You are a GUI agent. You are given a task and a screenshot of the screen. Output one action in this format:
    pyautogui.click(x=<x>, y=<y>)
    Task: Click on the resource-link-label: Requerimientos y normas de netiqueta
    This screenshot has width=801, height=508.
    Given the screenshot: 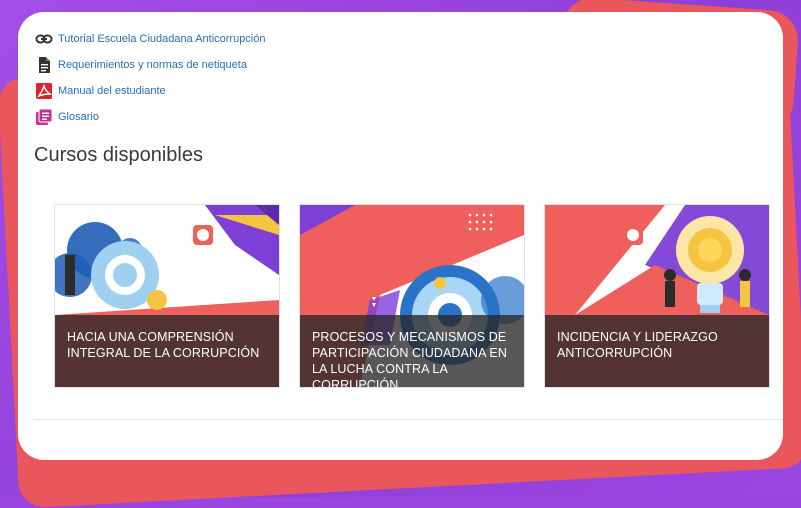 What is the action you would take?
    pyautogui.click(x=152, y=65)
    